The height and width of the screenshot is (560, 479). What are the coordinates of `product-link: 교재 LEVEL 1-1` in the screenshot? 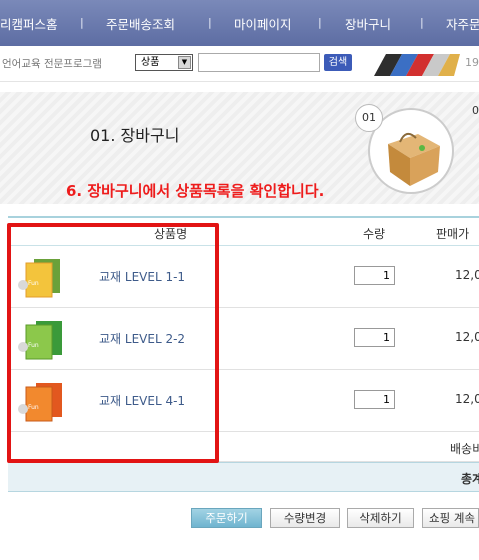 It's located at (142, 276).